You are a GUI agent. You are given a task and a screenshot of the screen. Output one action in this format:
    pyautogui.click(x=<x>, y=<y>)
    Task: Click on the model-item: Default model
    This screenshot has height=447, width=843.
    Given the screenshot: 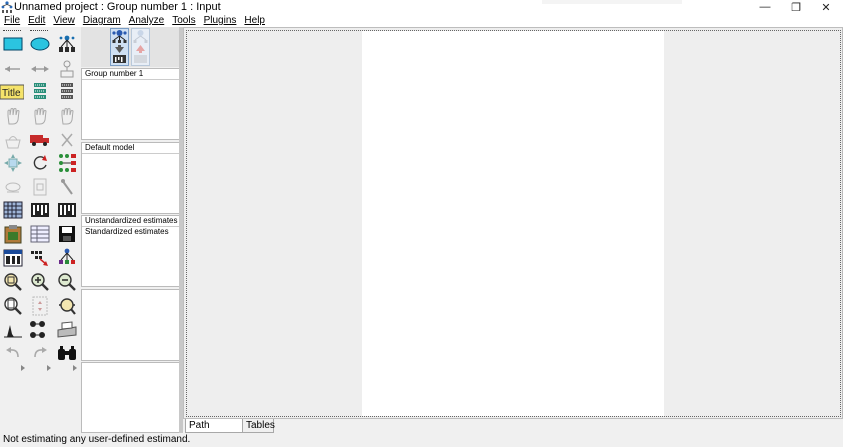 What is the action you would take?
    pyautogui.click(x=130, y=148)
    